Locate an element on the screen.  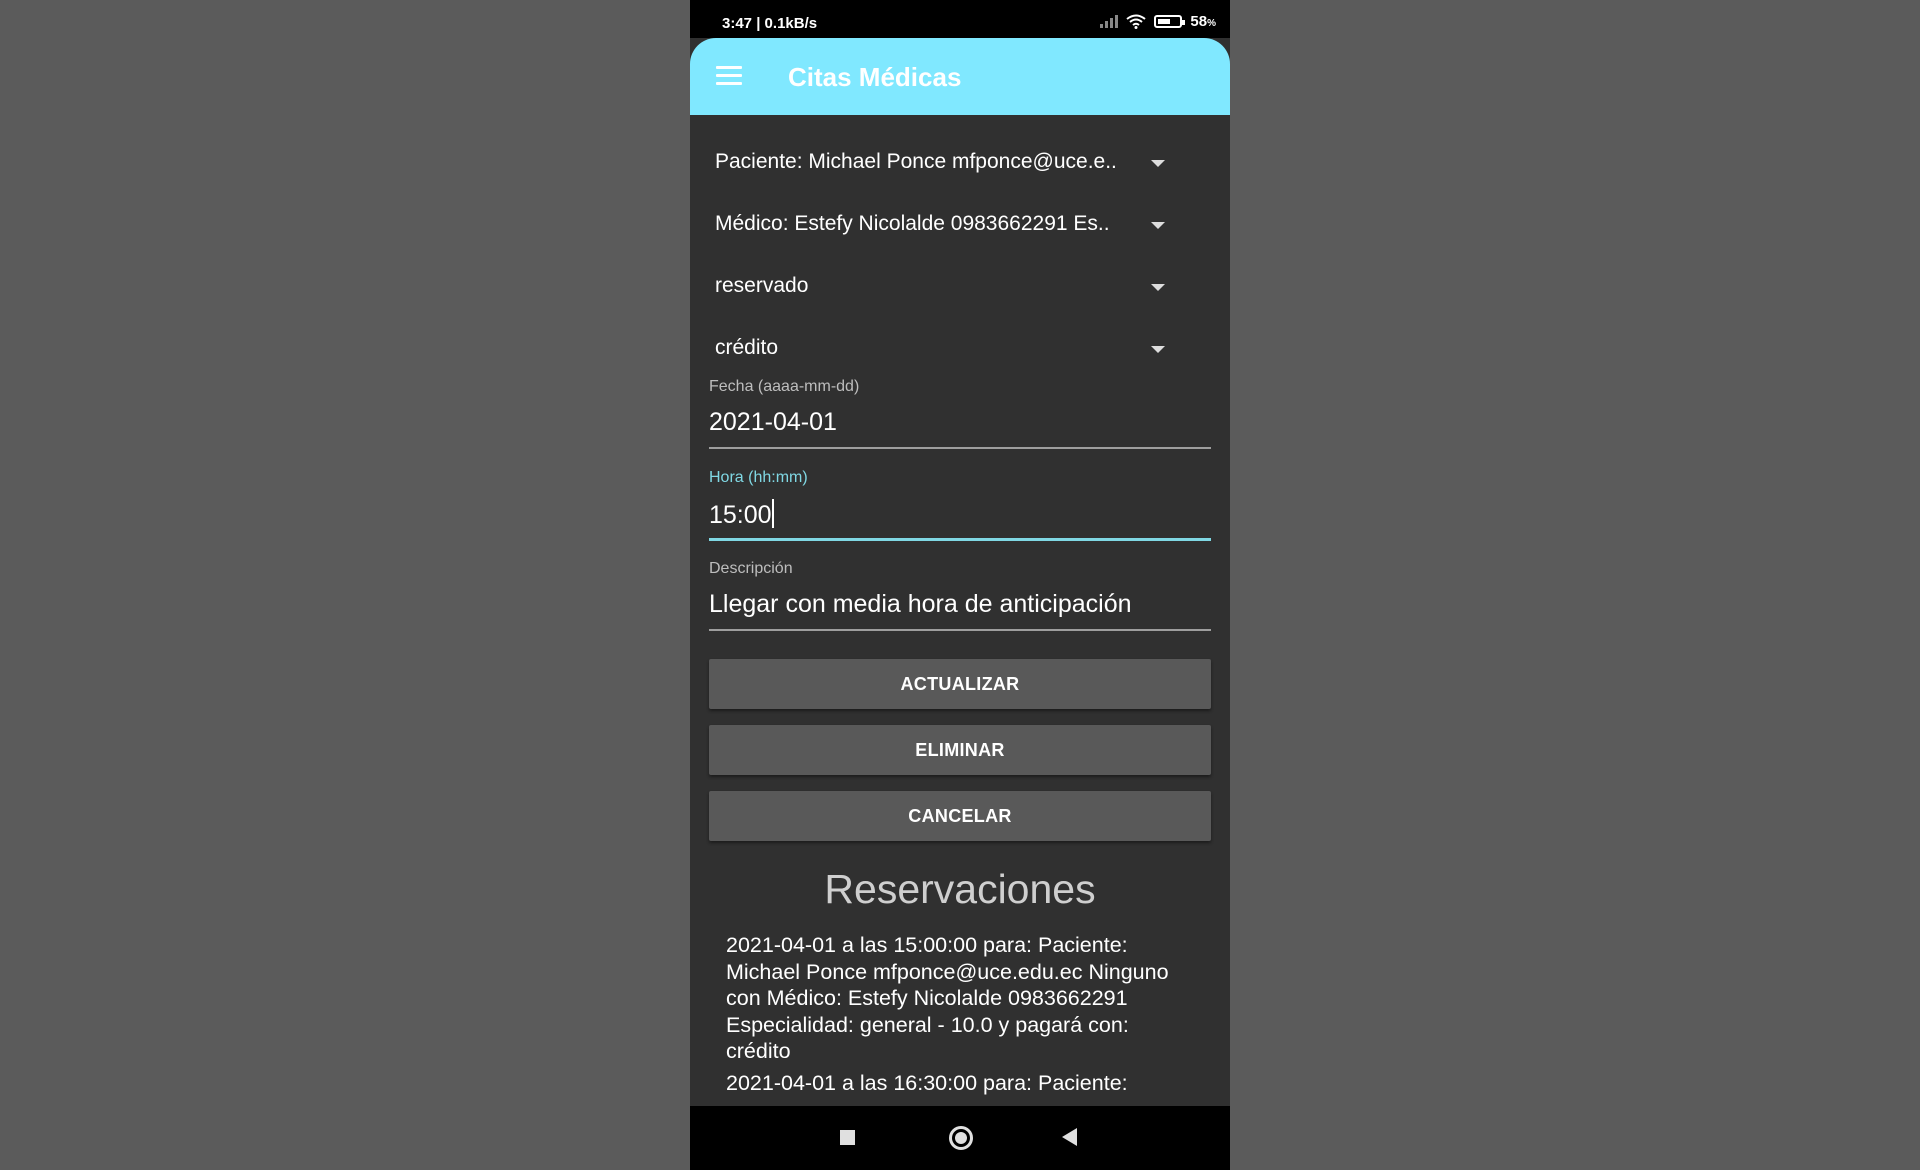
status-time: 3:47 | 0.1kB/s is located at coordinates (770, 23).